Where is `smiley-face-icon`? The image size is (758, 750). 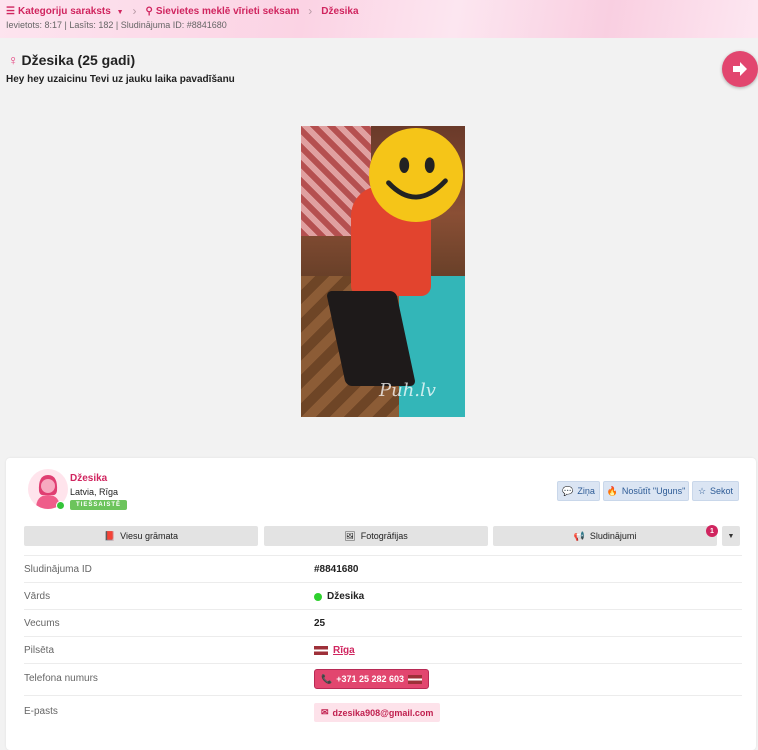
smiley-face-icon is located at coordinates (416, 175).